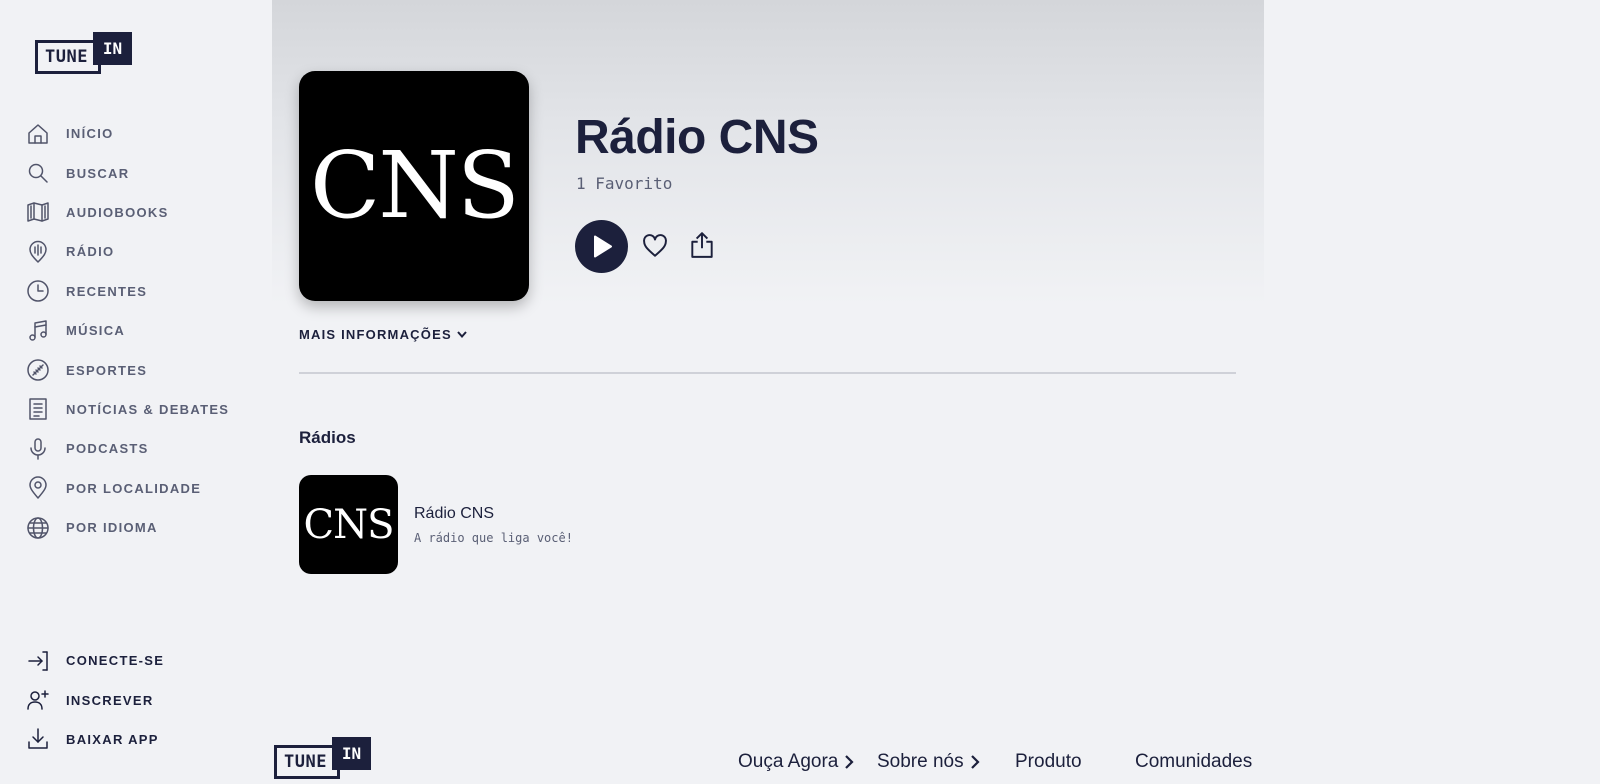 The width and height of the screenshot is (1600, 784). I want to click on news-icon, so click(38, 409).